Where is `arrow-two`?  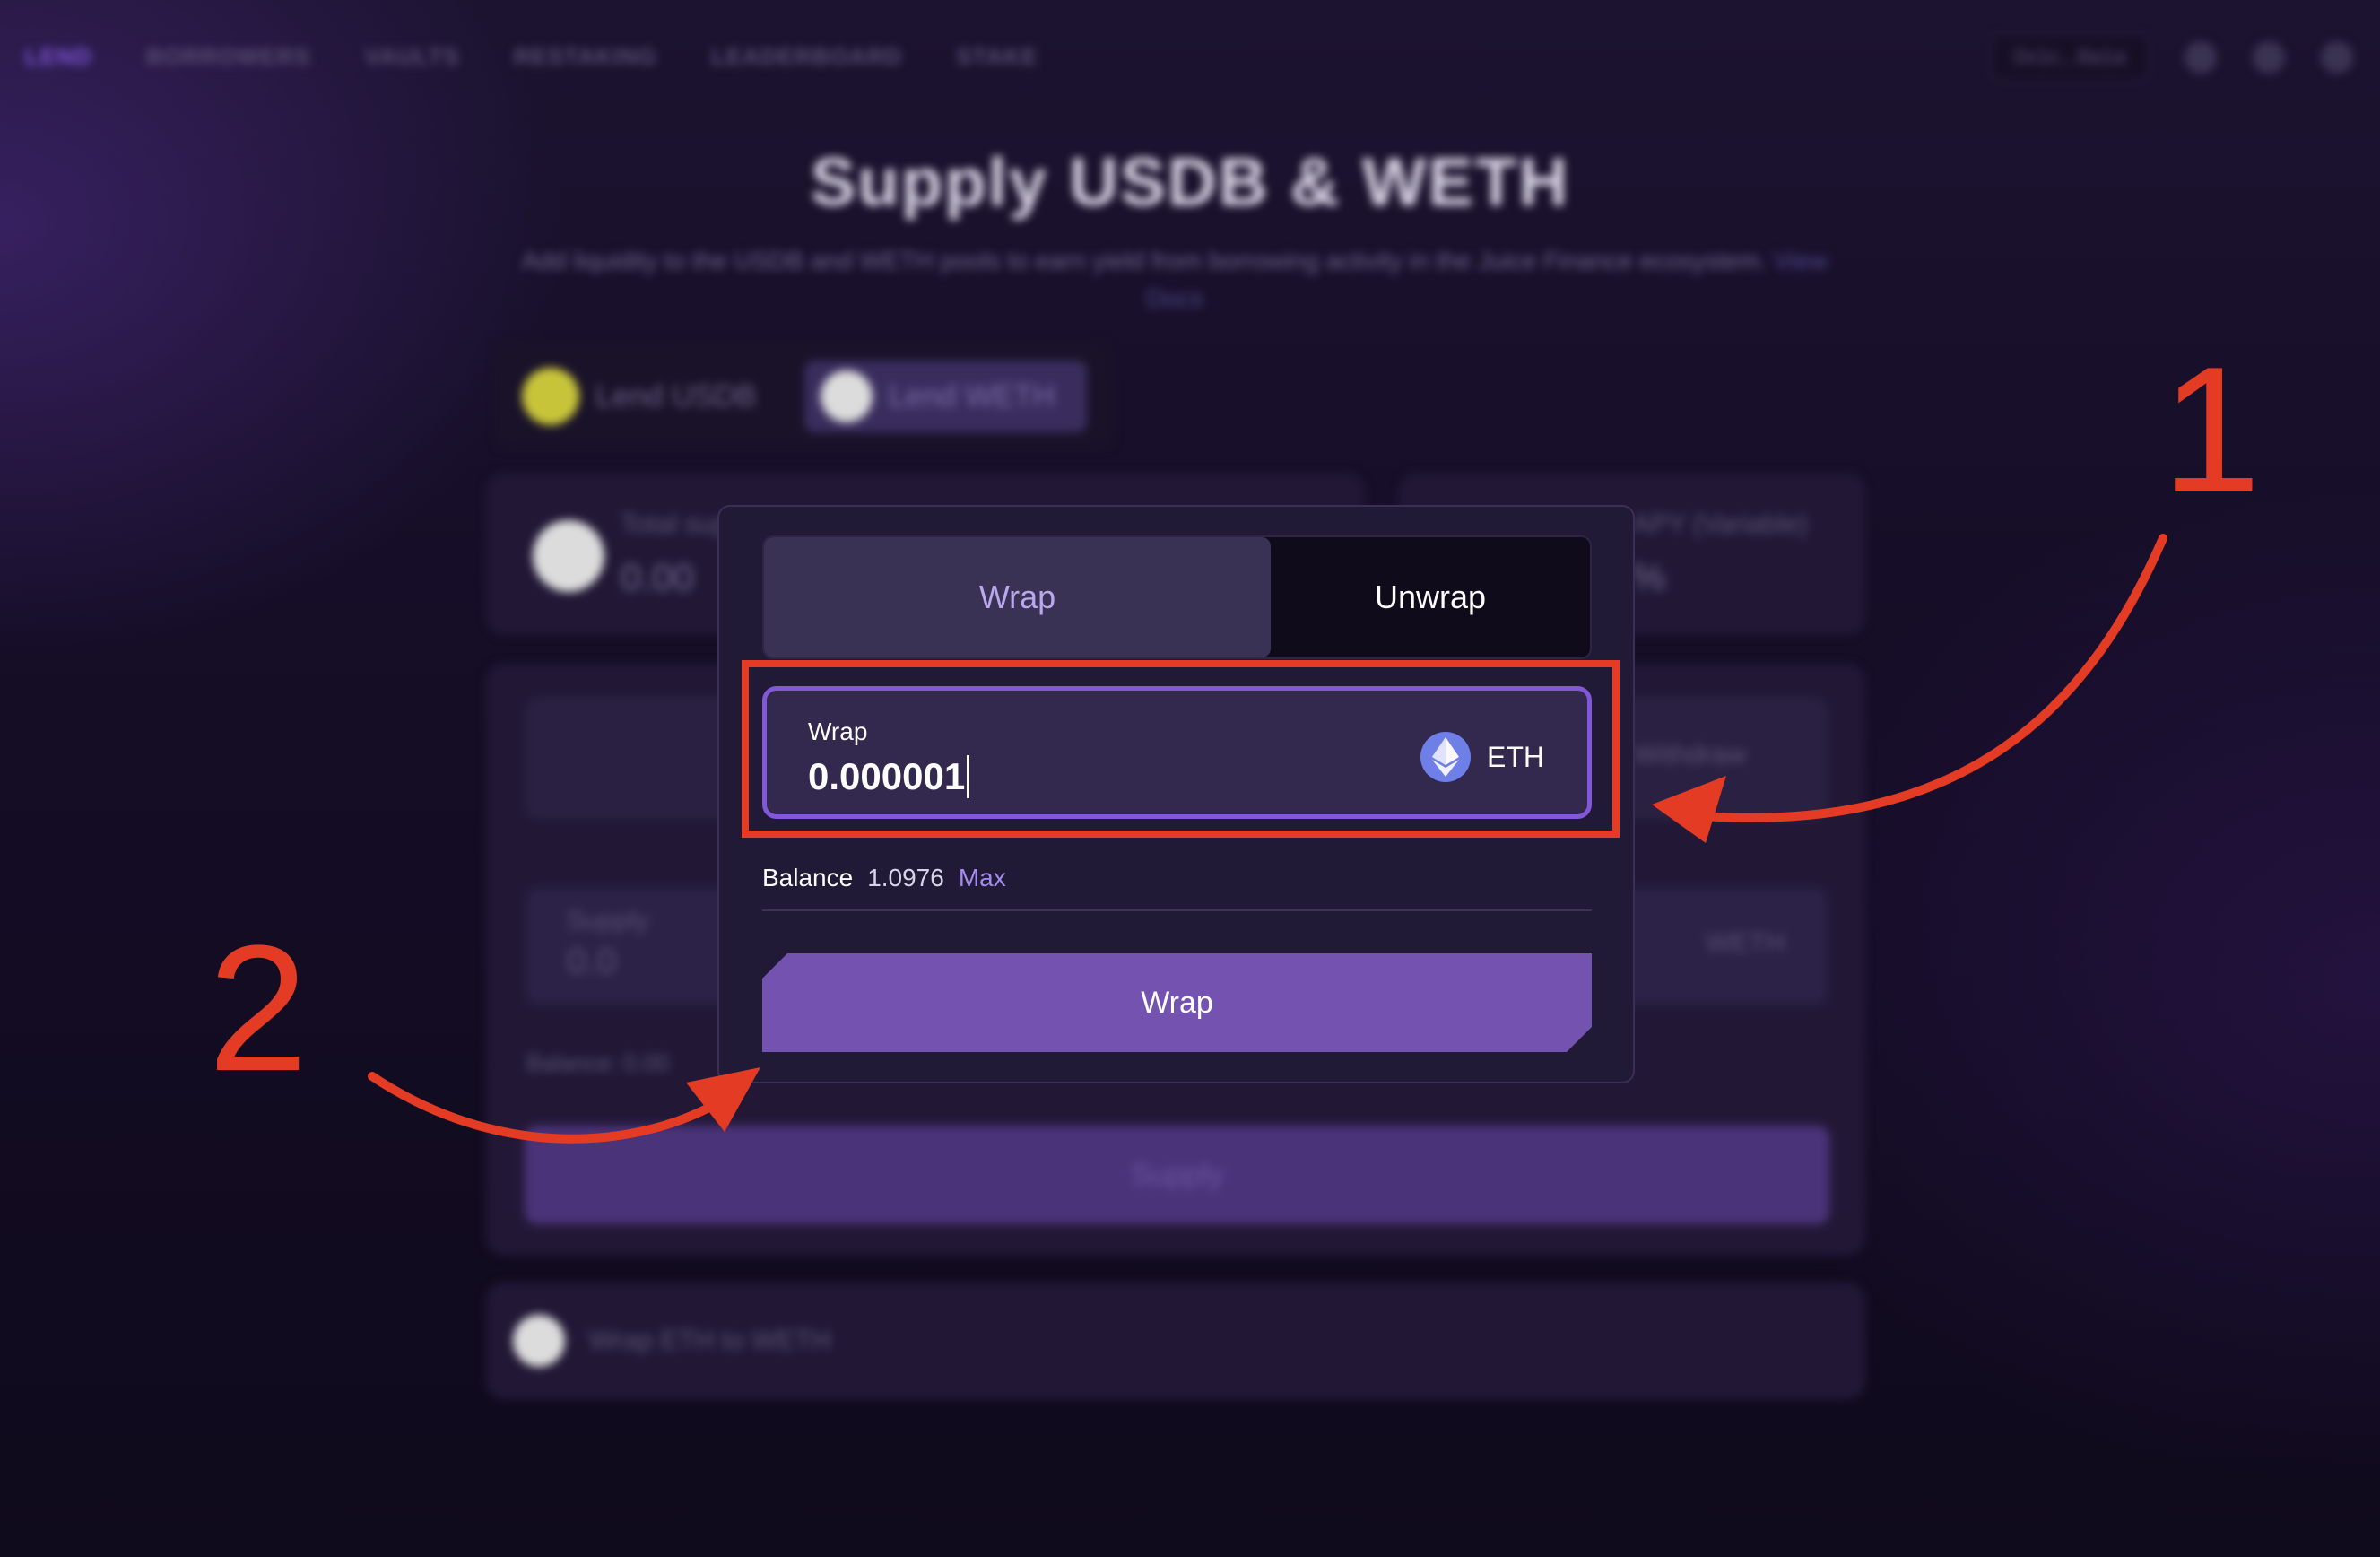 arrow-two is located at coordinates (545, 1108).